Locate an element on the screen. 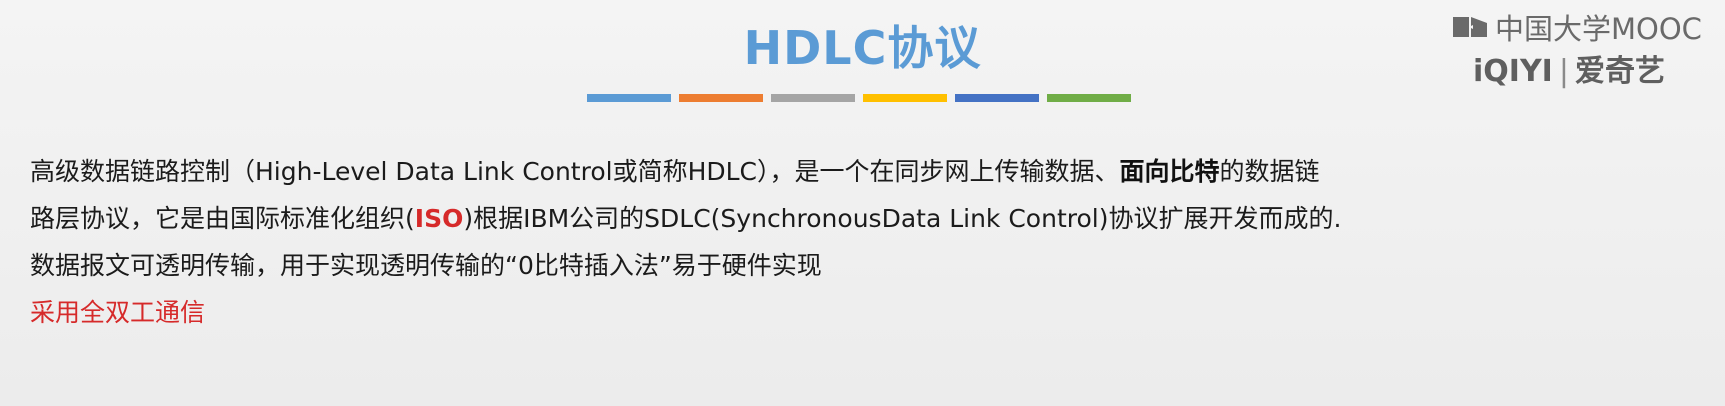  para1-line1-tail: 的数据链 is located at coordinates (1269, 171).